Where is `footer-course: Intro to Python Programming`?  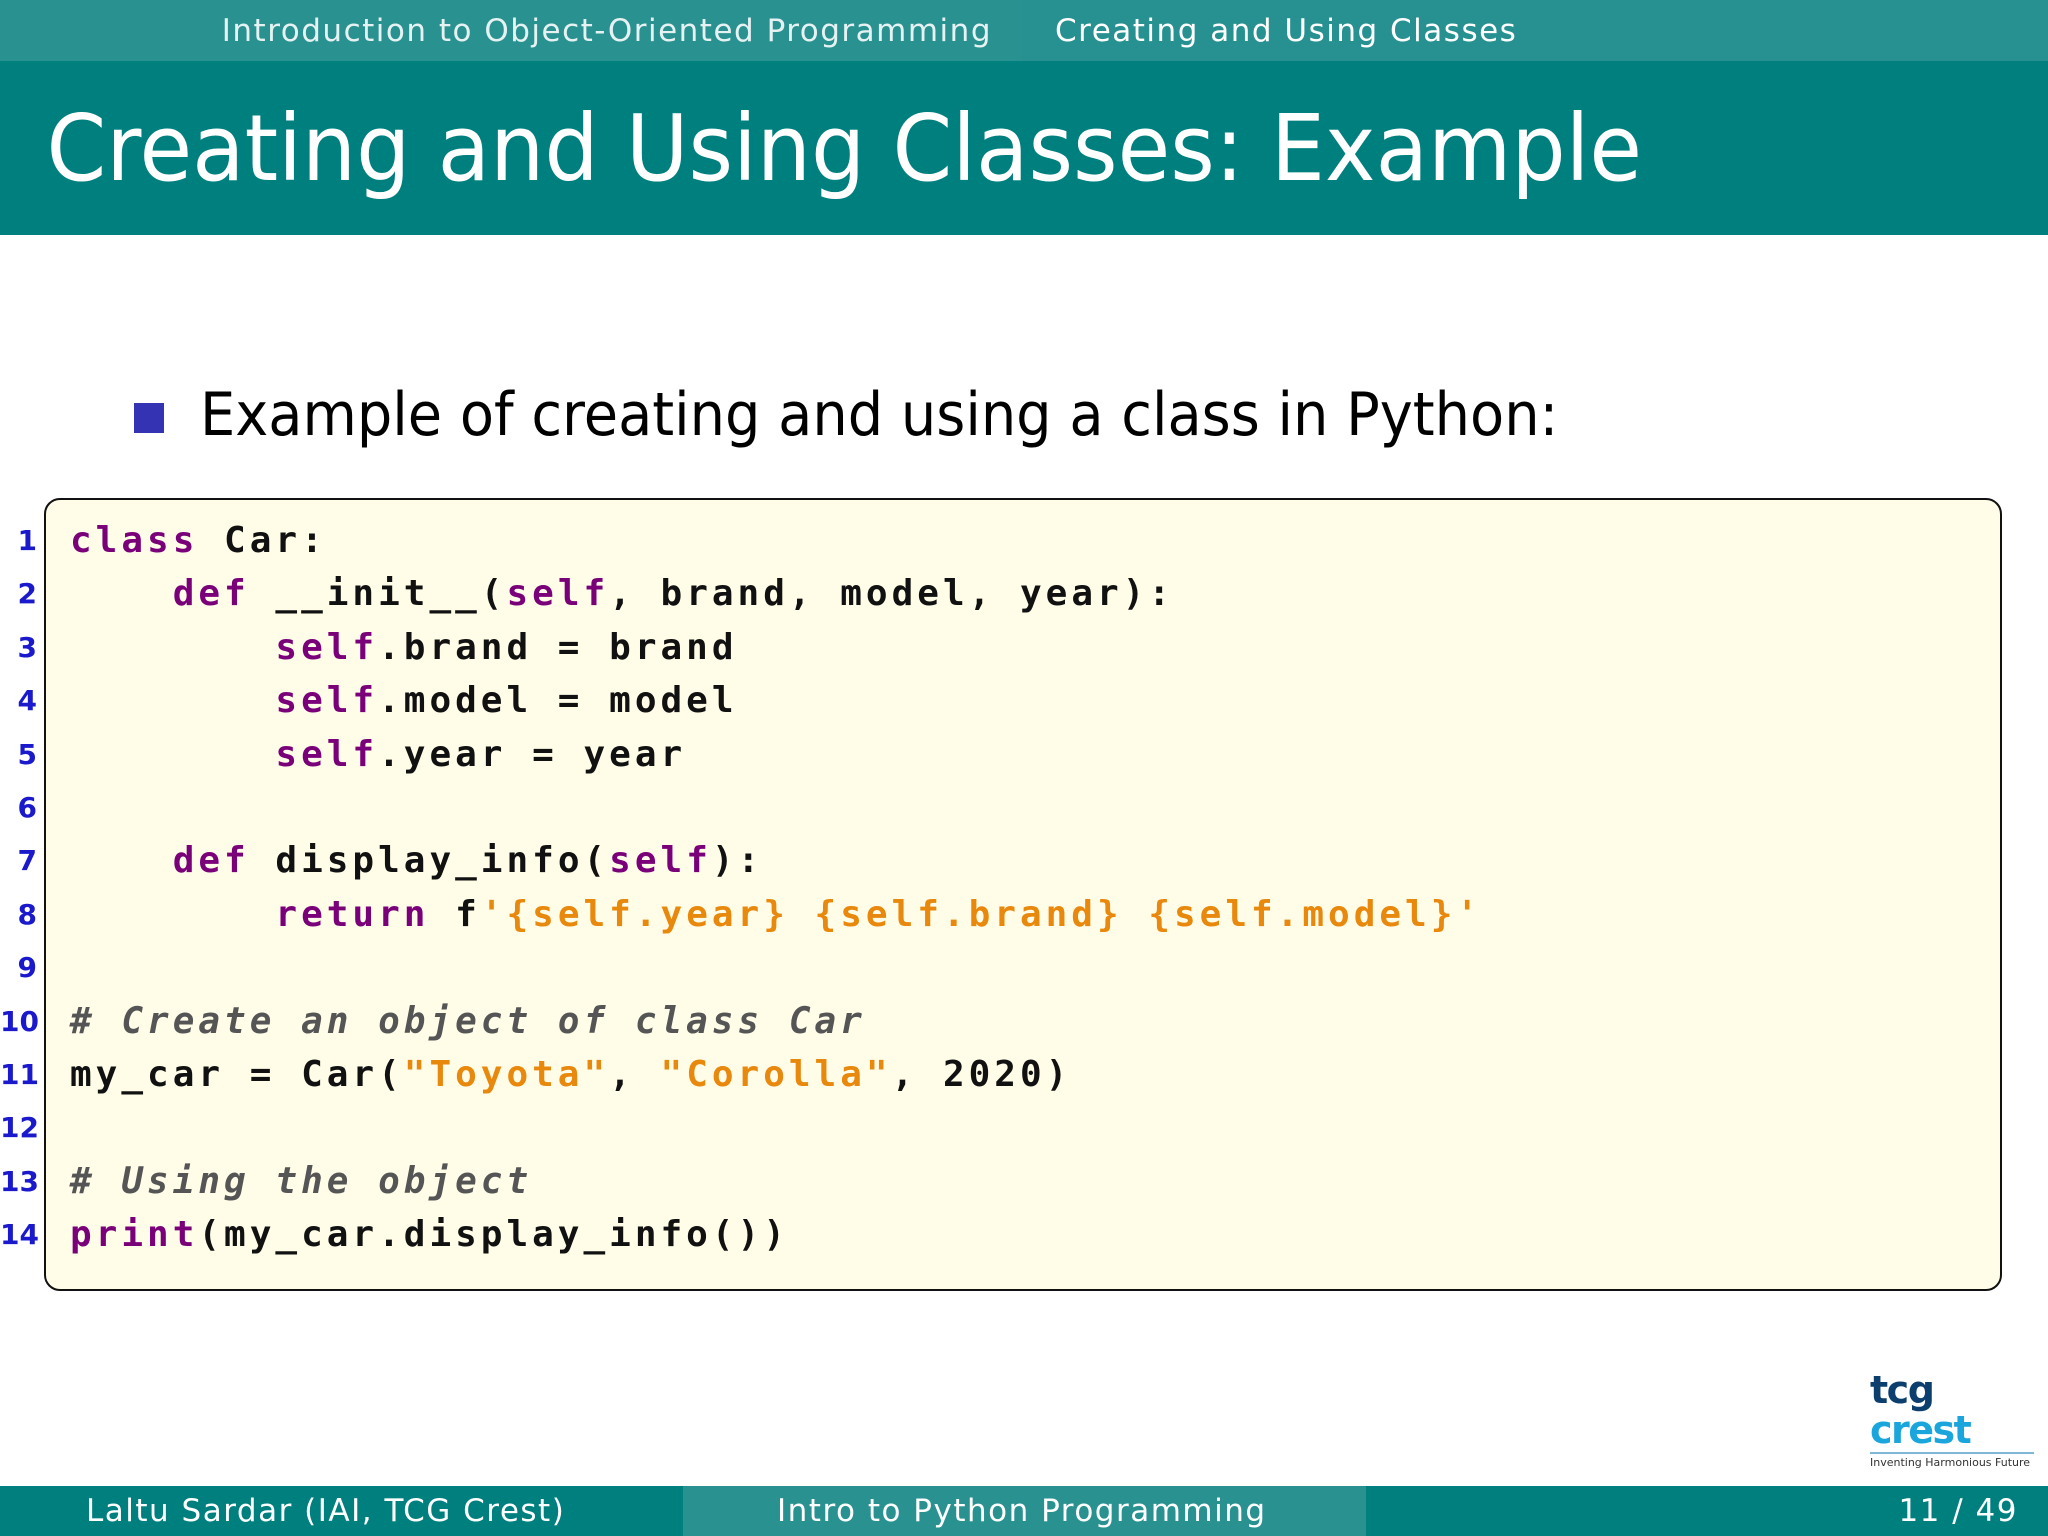 footer-course: Intro to Python Programming is located at coordinates (1024, 1511).